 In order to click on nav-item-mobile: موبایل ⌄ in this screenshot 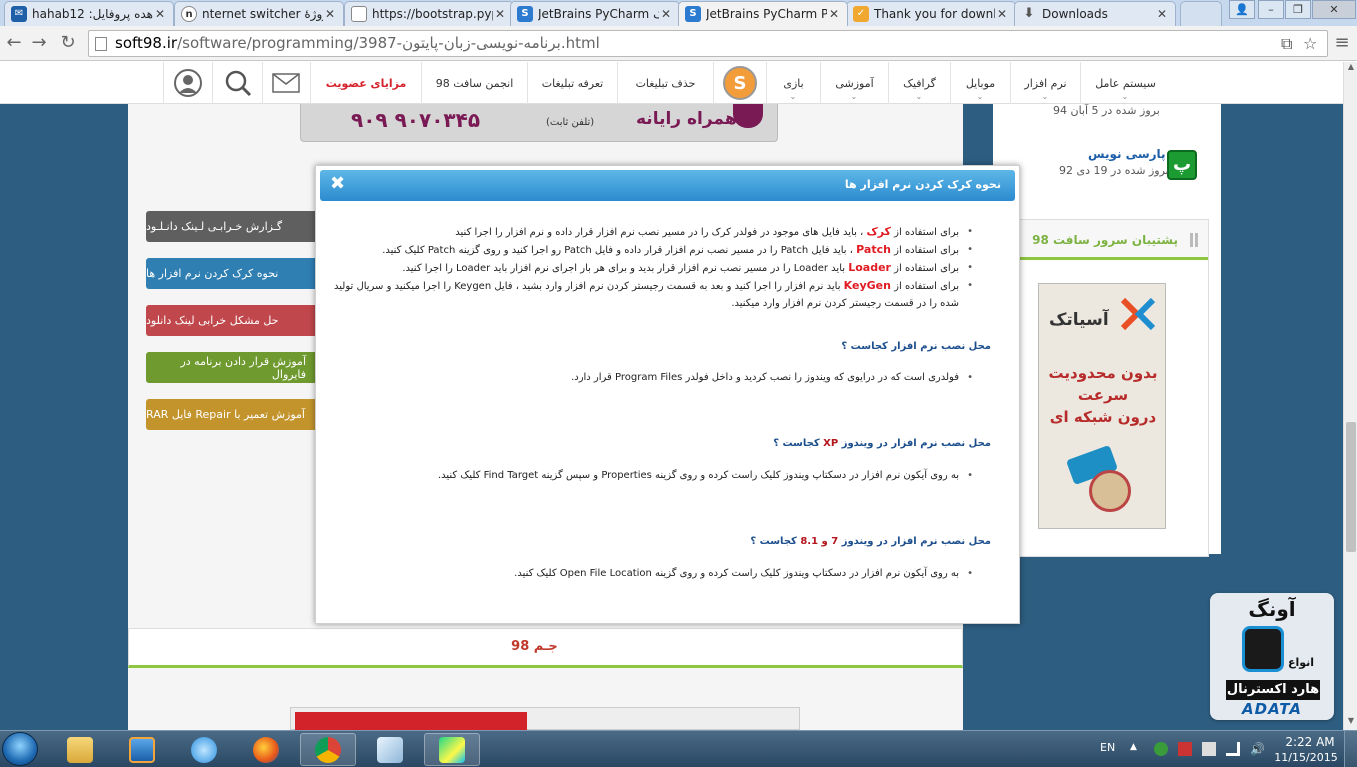, I will do `click(980, 83)`.